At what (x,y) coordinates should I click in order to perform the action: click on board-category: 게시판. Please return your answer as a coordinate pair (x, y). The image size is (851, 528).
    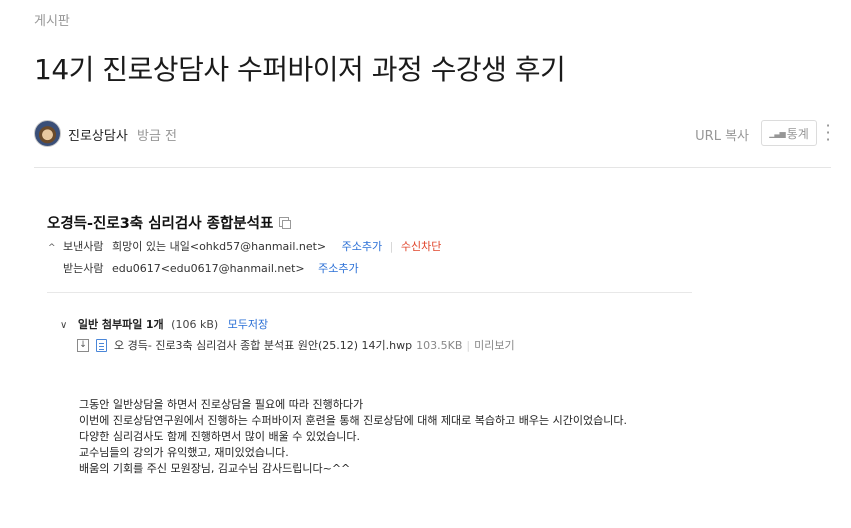
    Looking at the image, I should click on (52, 19).